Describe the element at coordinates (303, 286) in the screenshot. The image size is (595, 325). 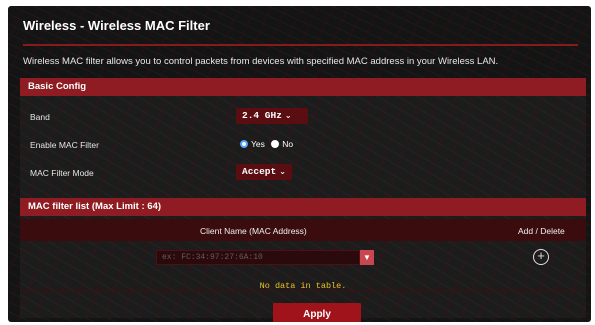
I see `empty-table-message: No data in table.` at that location.